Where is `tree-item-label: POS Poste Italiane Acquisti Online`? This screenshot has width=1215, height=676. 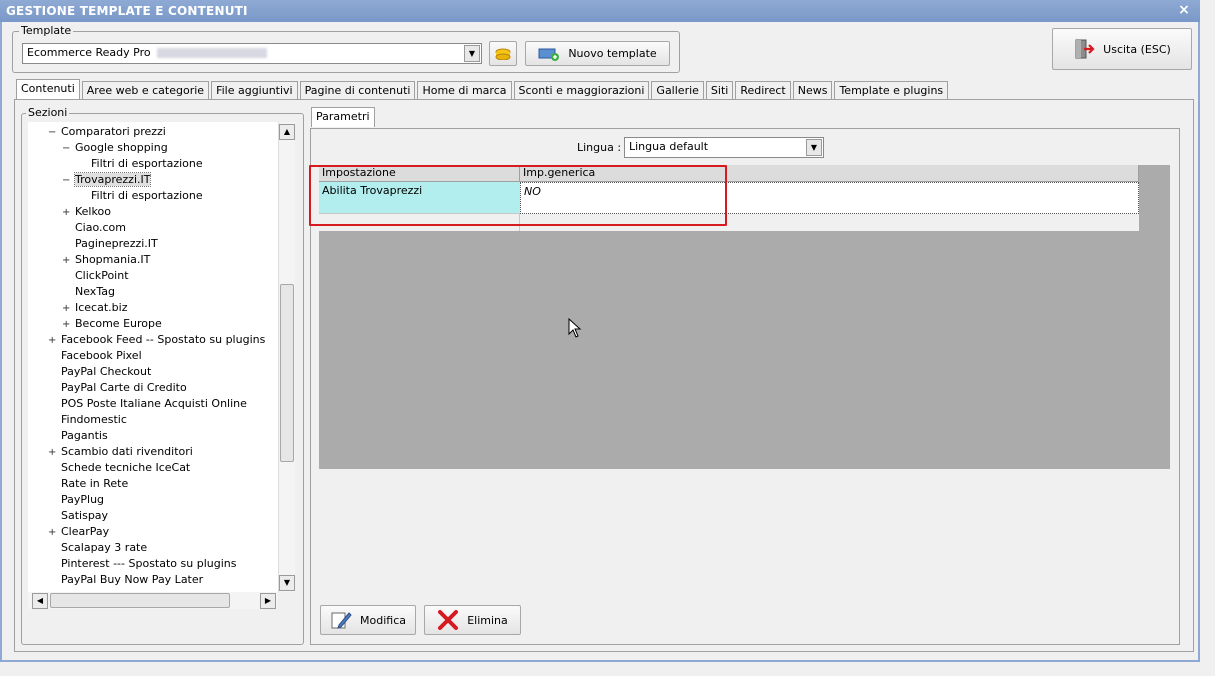 tree-item-label: POS Poste Italiane Acquisti Online is located at coordinates (154, 403).